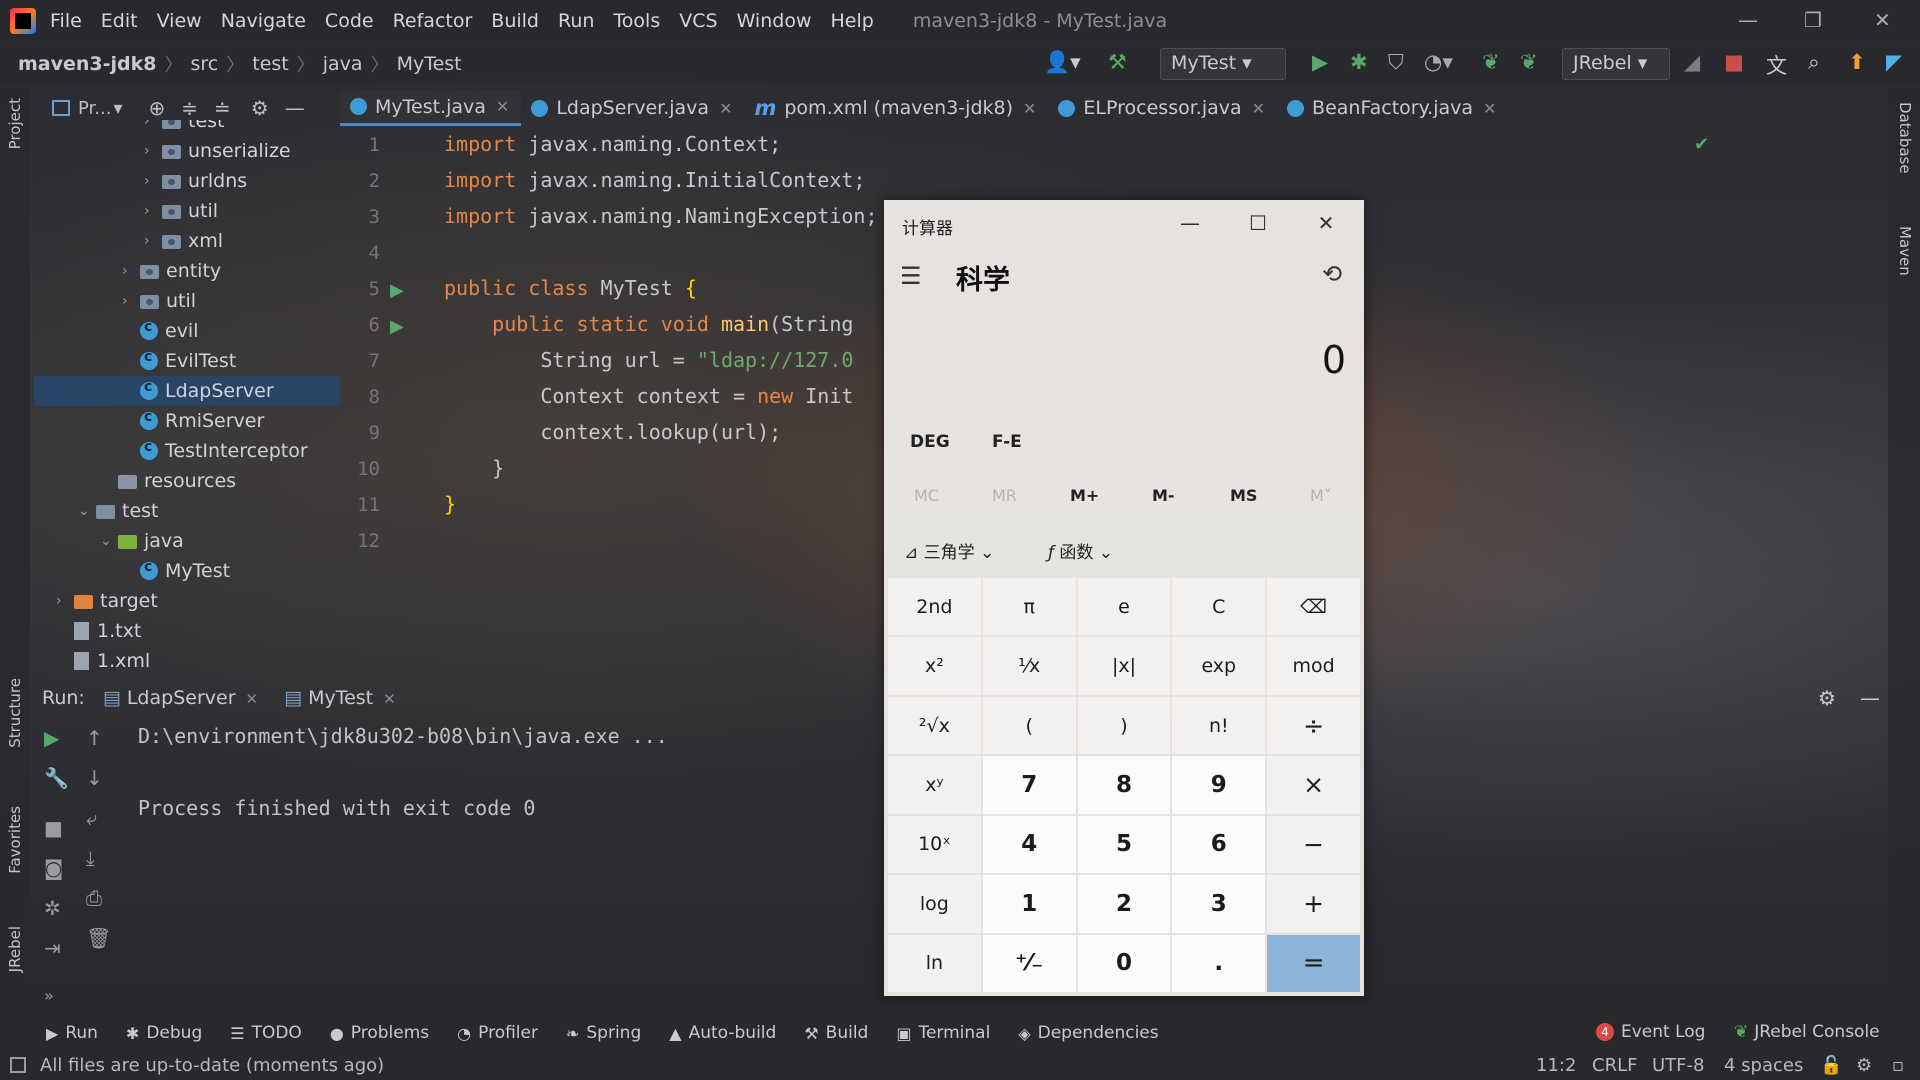  I want to click on structure-tool-button: Structure, so click(15, 713).